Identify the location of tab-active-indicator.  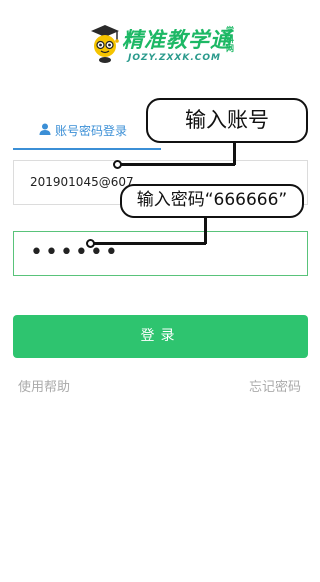
(87, 149).